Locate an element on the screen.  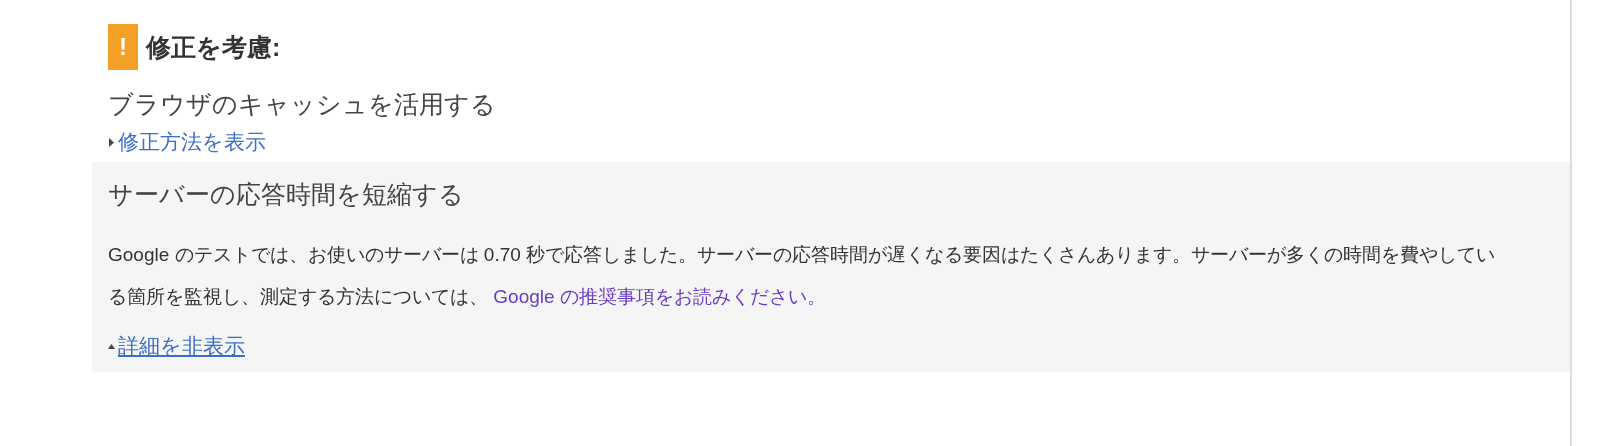
rule-title: ブラウザのキャッシュを活用する is located at coordinates (302, 104).